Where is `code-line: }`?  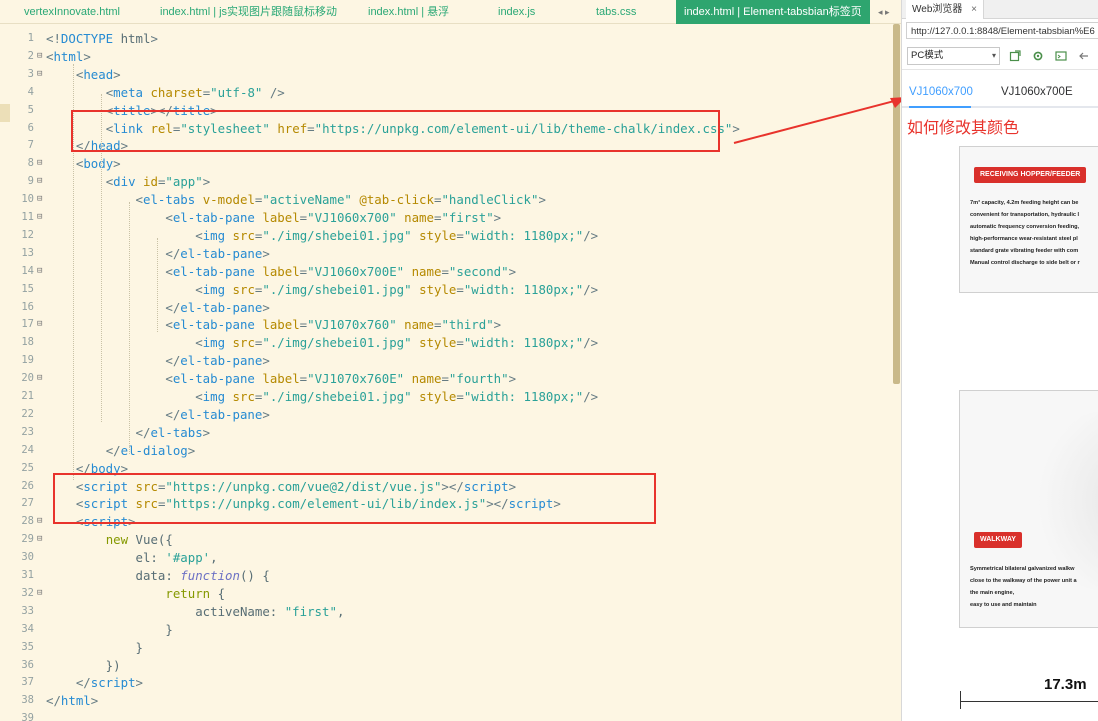 code-line: } is located at coordinates (94, 648).